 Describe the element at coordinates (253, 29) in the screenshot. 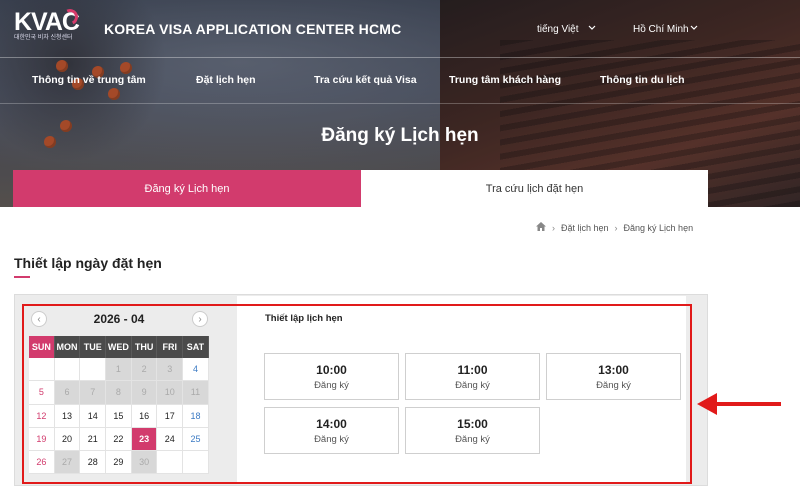

I see `brand-title: KOREA VISA APPLICATION CENTER HCMC` at that location.